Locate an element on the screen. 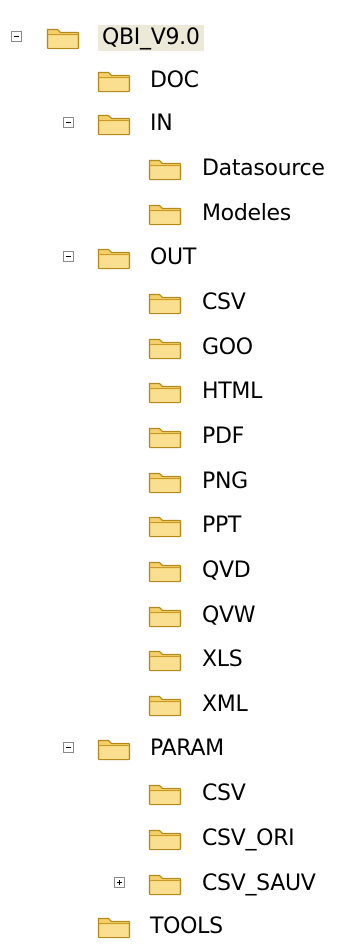 The width and height of the screenshot is (348, 945). tree-node-label: QBI_V9.0 is located at coordinates (151, 38).